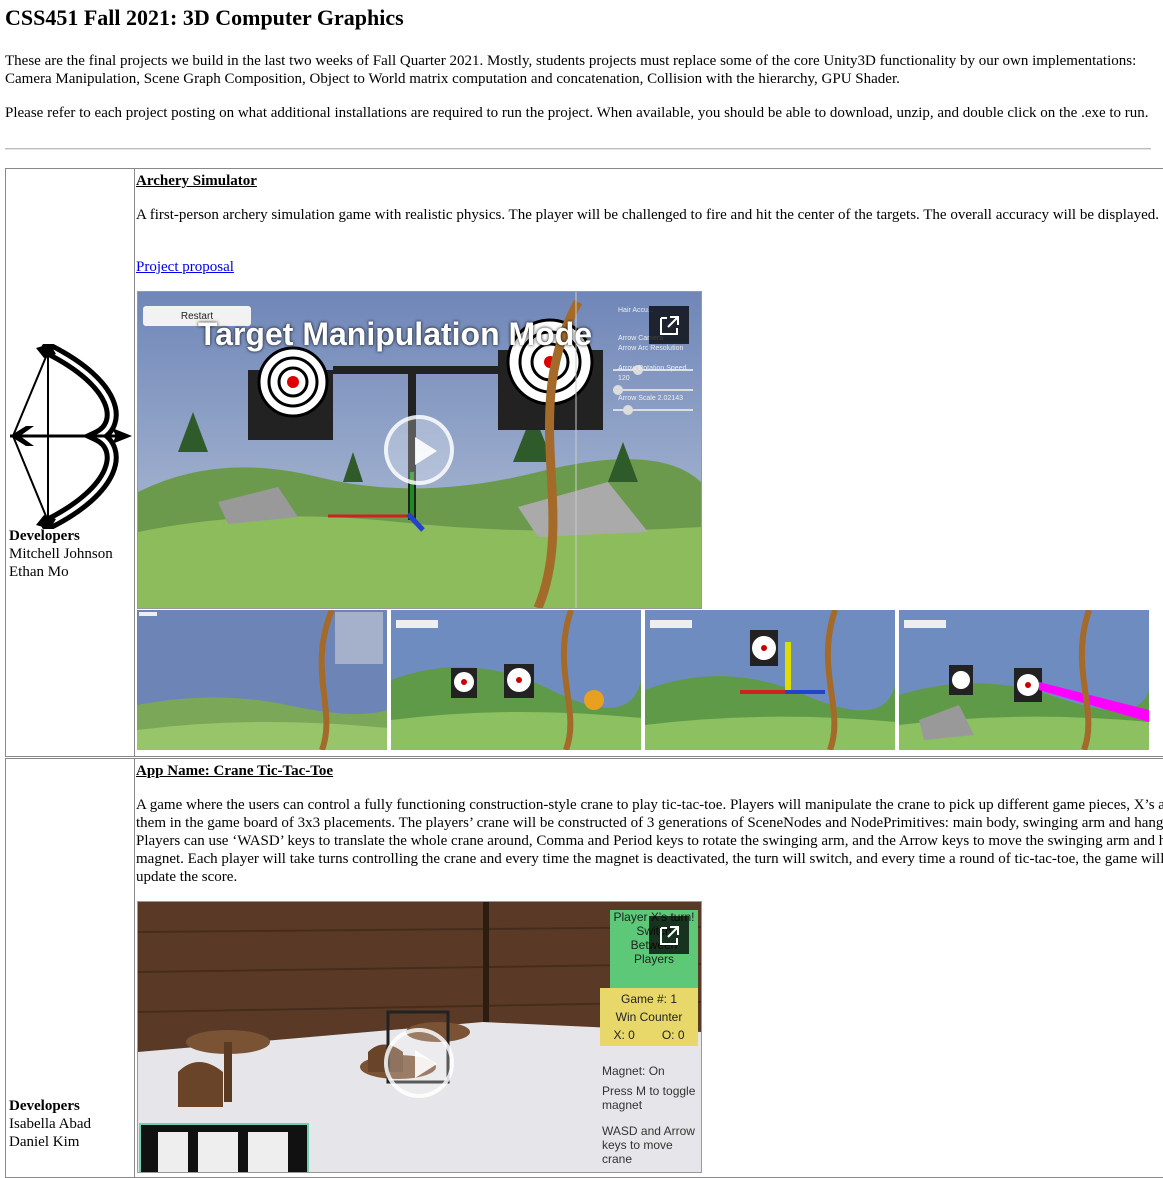 This screenshot has height=1178, width=1163. Describe the element at coordinates (44, 1142) in the screenshot. I see `developer-name: Daniel Kim` at that location.